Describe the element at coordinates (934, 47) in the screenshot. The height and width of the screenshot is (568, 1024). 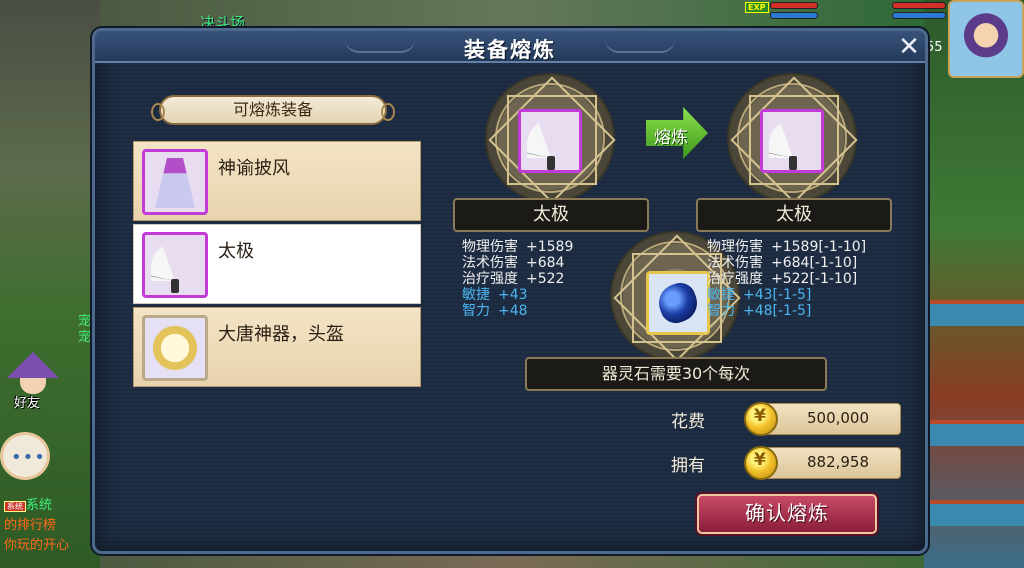
I see `player-level: 55` at that location.